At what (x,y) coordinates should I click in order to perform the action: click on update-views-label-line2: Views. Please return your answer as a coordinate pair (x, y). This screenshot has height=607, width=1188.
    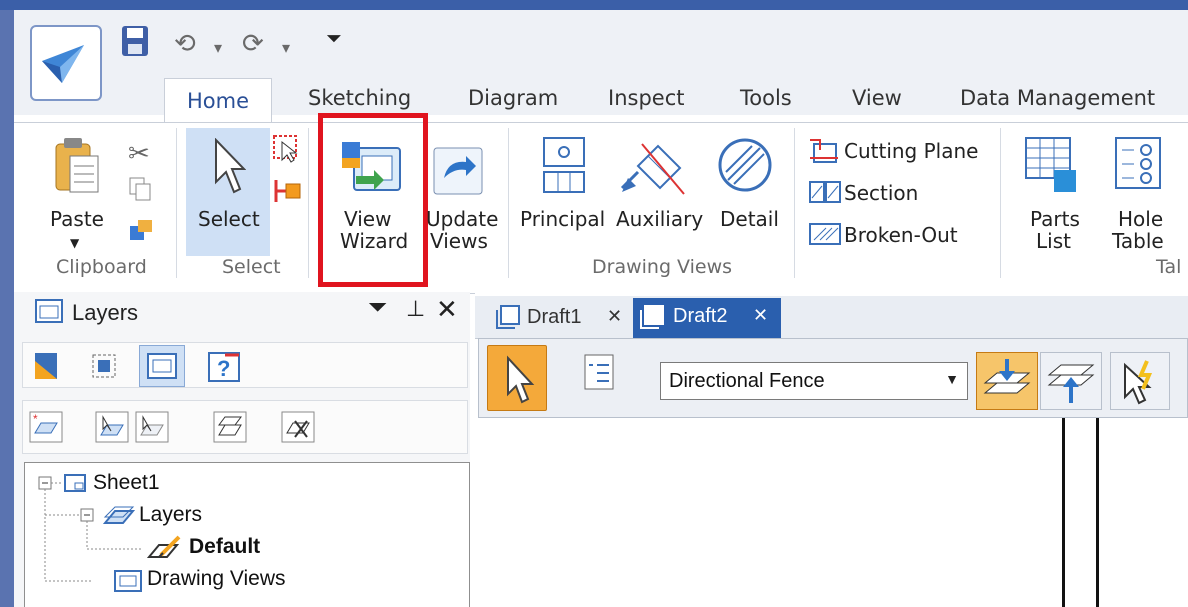
    Looking at the image, I should click on (459, 241).